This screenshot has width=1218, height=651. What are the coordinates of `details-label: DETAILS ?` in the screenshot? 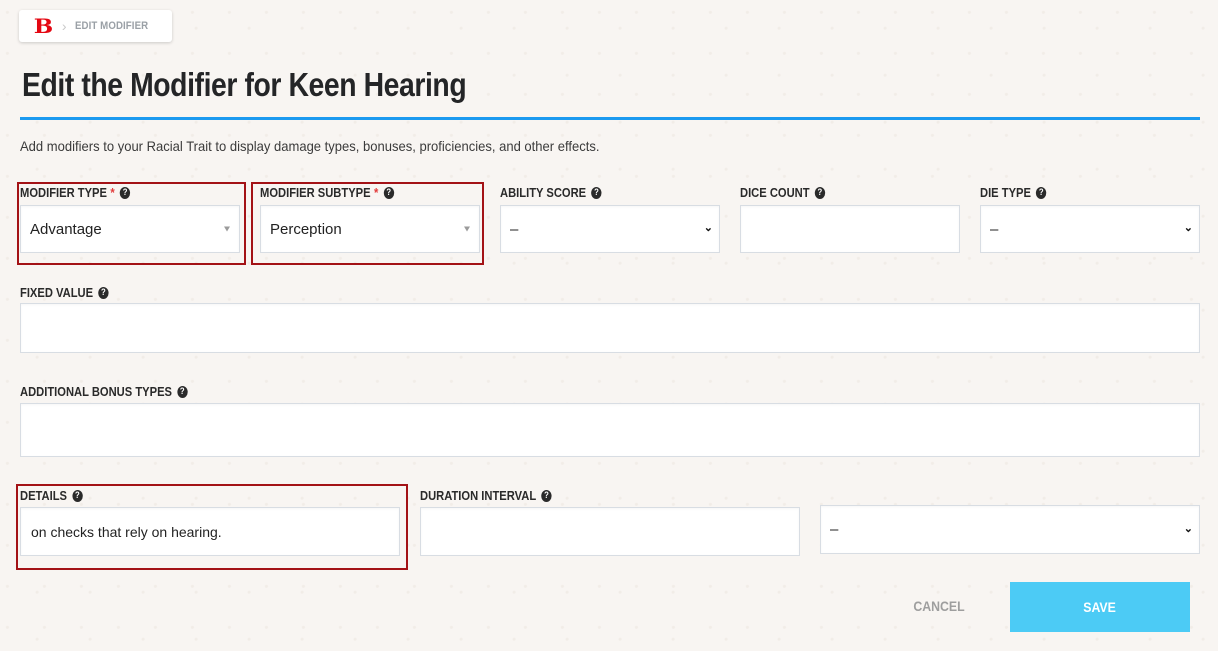 It's located at (51, 495).